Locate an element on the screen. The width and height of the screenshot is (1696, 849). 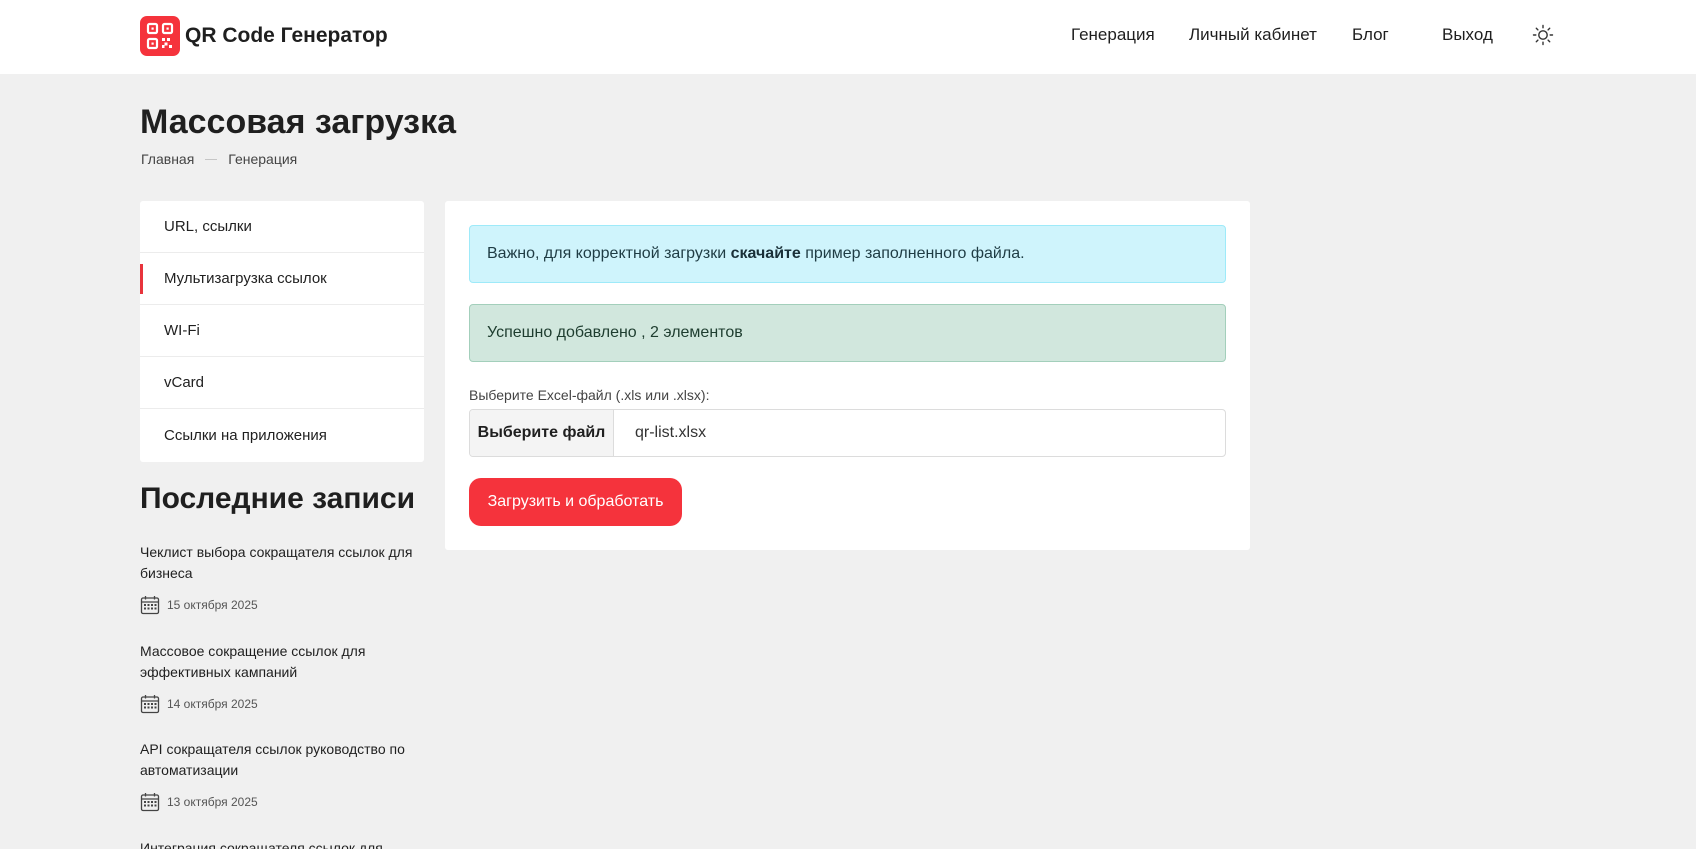
breadcrumb-home: Главная is located at coordinates (167, 159).